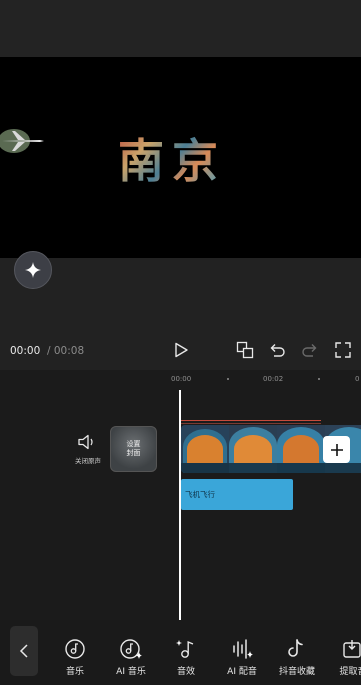 The width and height of the screenshot is (361, 685). I want to click on fullscreen-button, so click(343, 350).